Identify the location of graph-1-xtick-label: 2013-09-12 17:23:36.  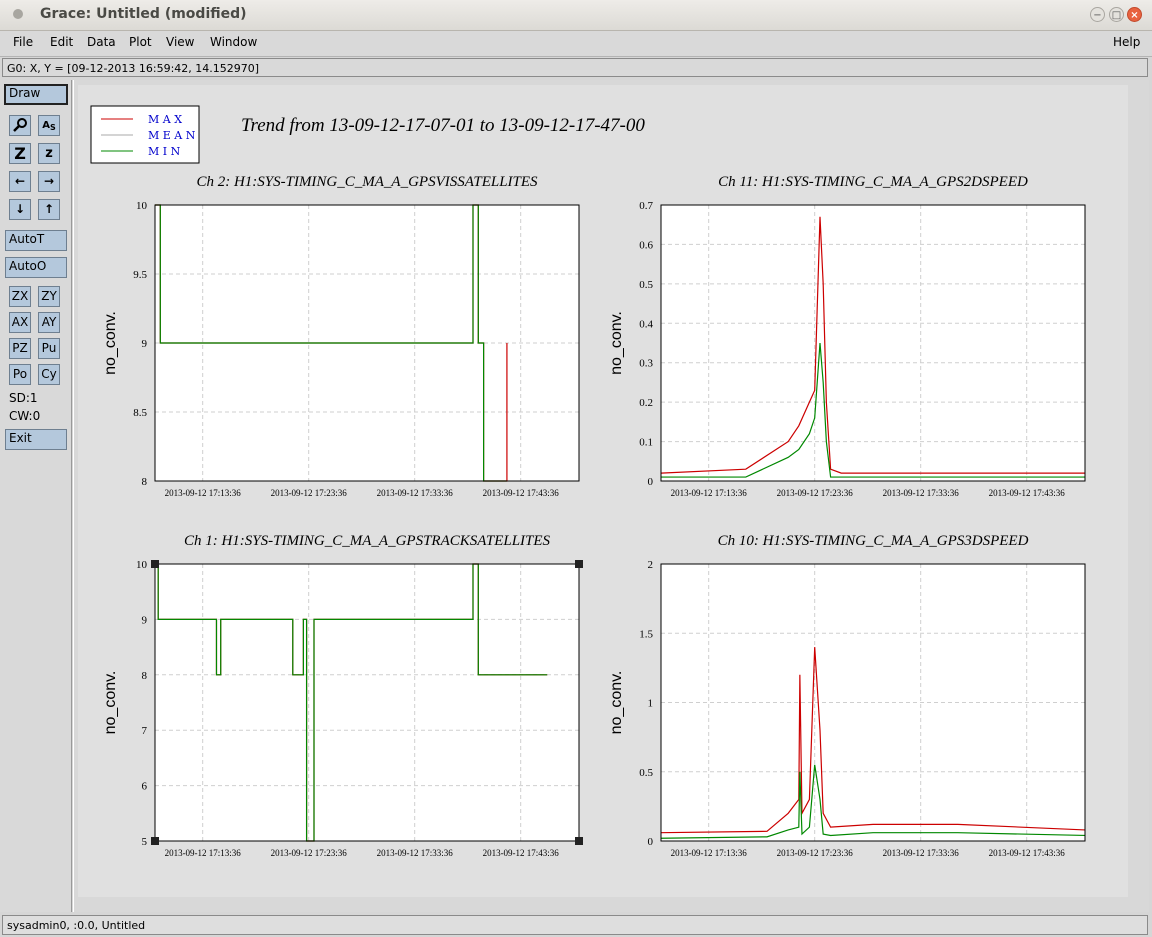
(815, 493).